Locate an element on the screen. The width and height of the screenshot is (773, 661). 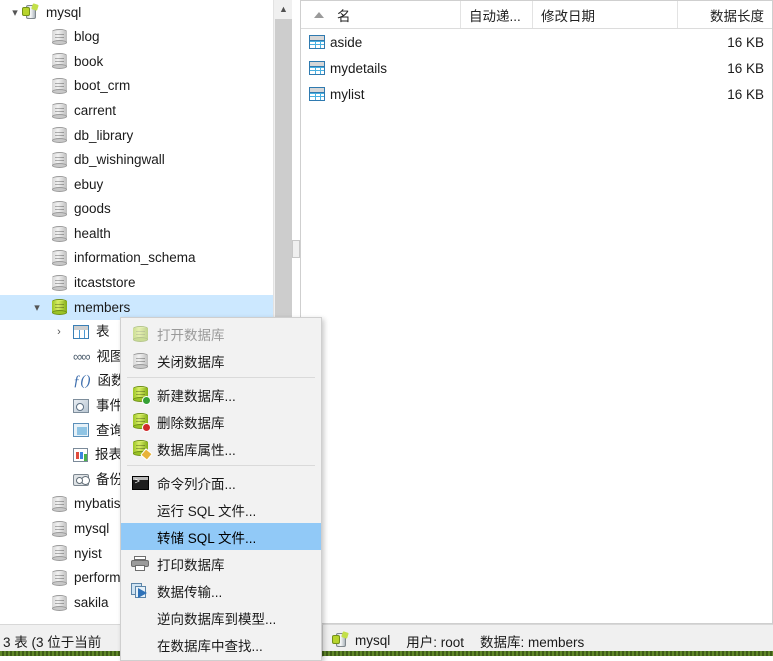
list-header: 名 自动递... 修改日期 数据长度 is located at coordinates (536, 15).